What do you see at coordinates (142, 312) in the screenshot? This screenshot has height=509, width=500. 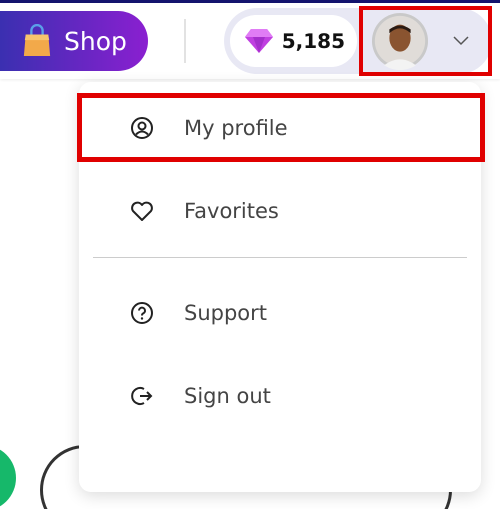 I see `help-icon` at bounding box center [142, 312].